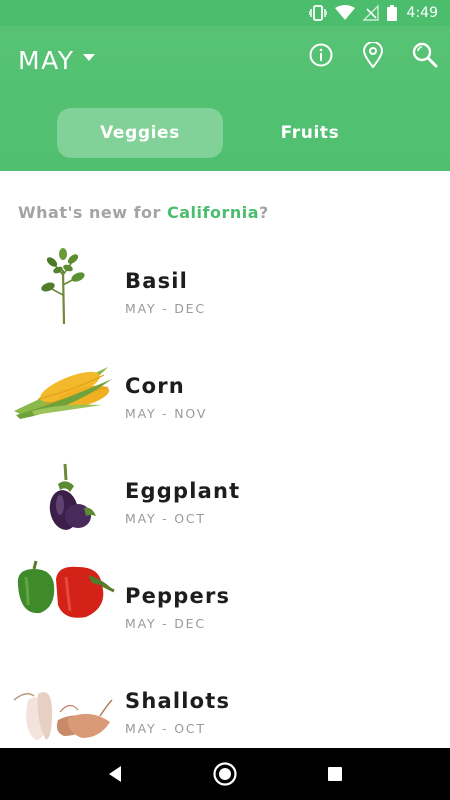 The width and height of the screenshot is (450, 800). I want to click on list-item: Shallots MAY - OCT, so click(225, 702).